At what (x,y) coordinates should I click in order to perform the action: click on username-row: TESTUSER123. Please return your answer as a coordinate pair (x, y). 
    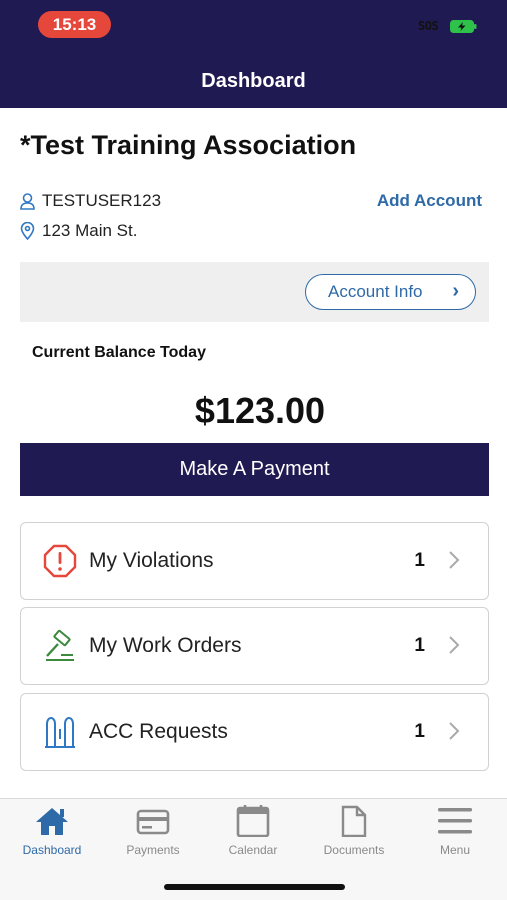
    Looking at the image, I should click on (90, 201).